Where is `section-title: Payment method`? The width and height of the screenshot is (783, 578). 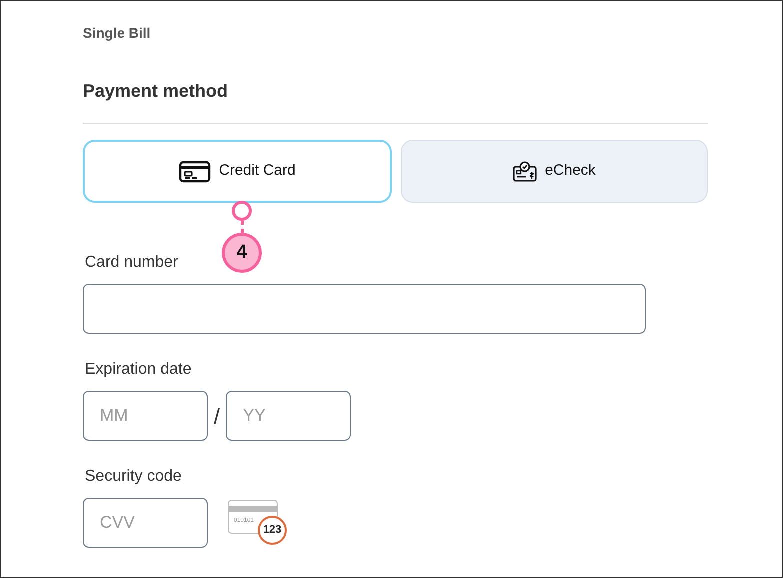 section-title: Payment method is located at coordinates (155, 91).